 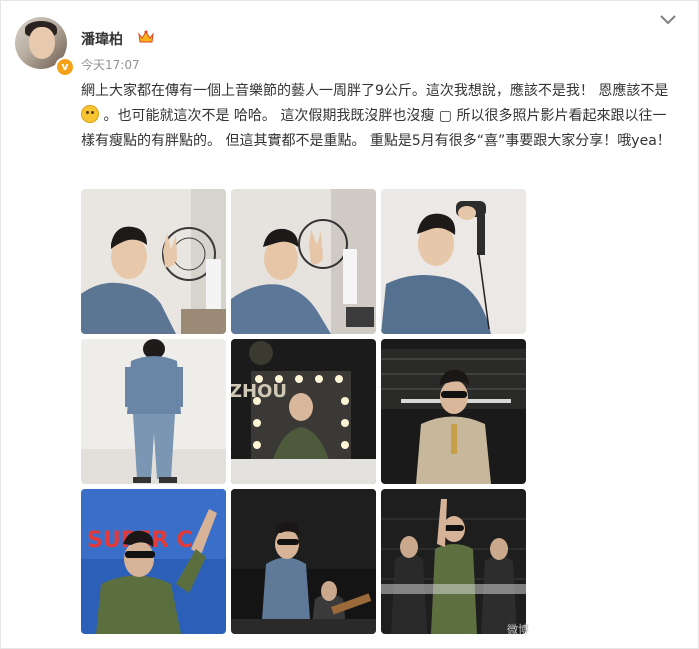 What do you see at coordinates (110, 64) in the screenshot?
I see `post-timestamp: 今天17:07` at bounding box center [110, 64].